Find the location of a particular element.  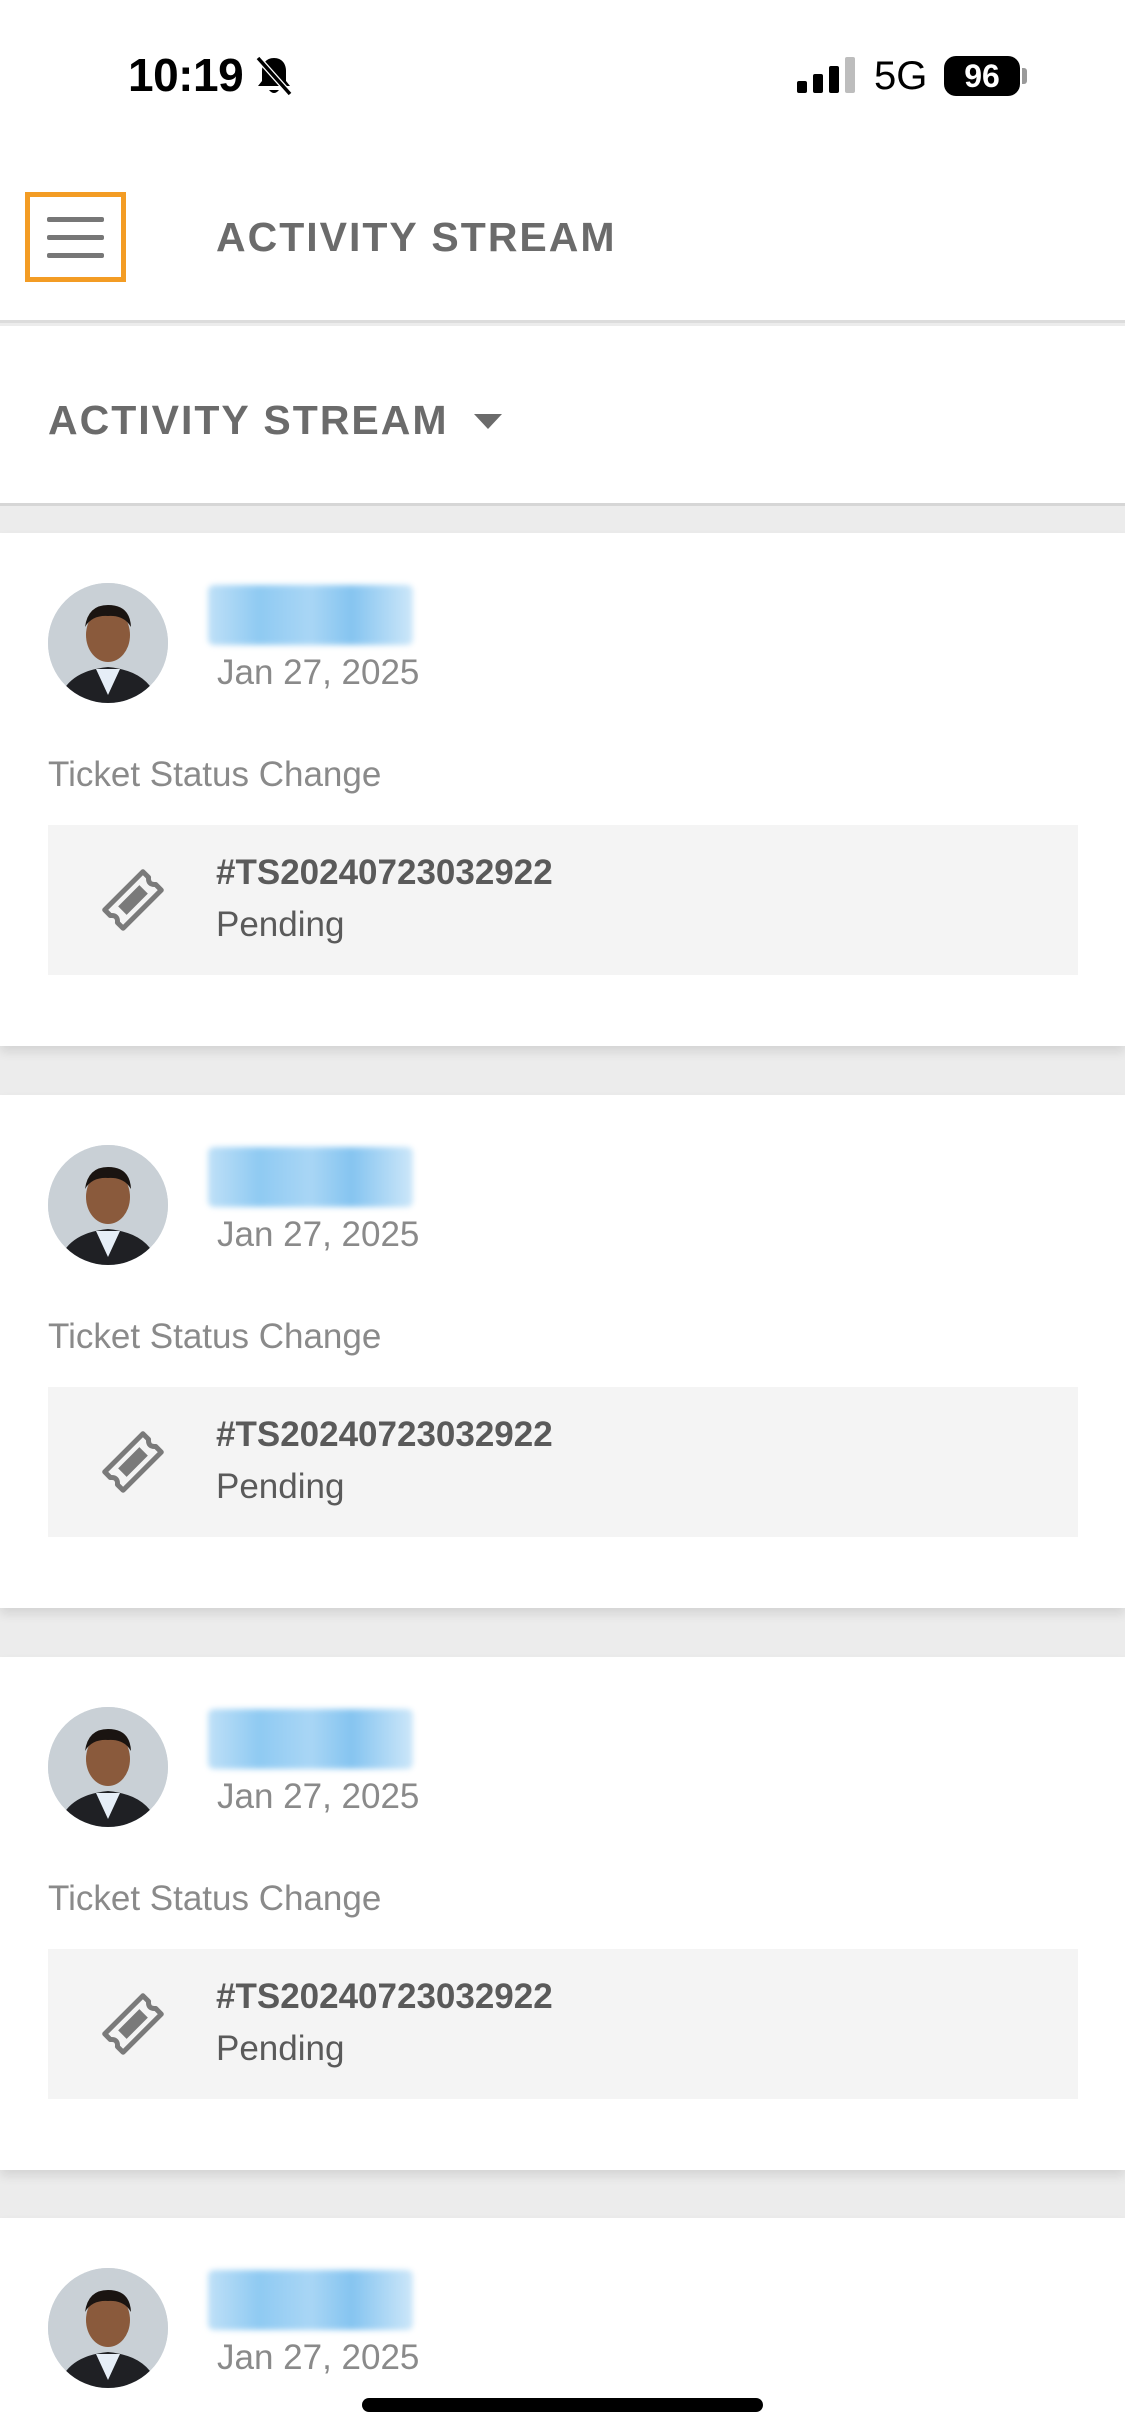

activity-filter-bar: ACTIVITY STREAM is located at coordinates (562, 416).